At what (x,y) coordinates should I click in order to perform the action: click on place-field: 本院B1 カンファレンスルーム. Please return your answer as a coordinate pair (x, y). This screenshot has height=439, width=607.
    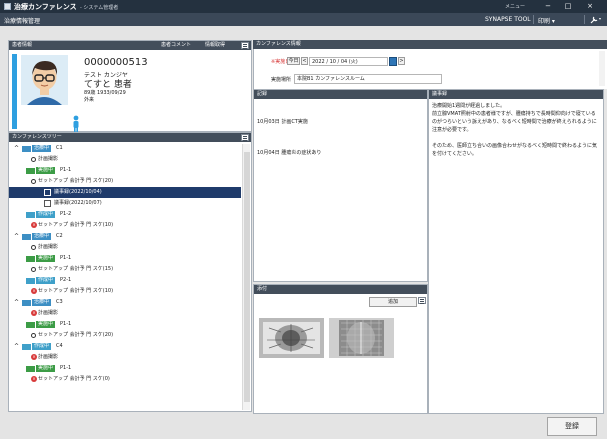
    Looking at the image, I should click on (368, 79).